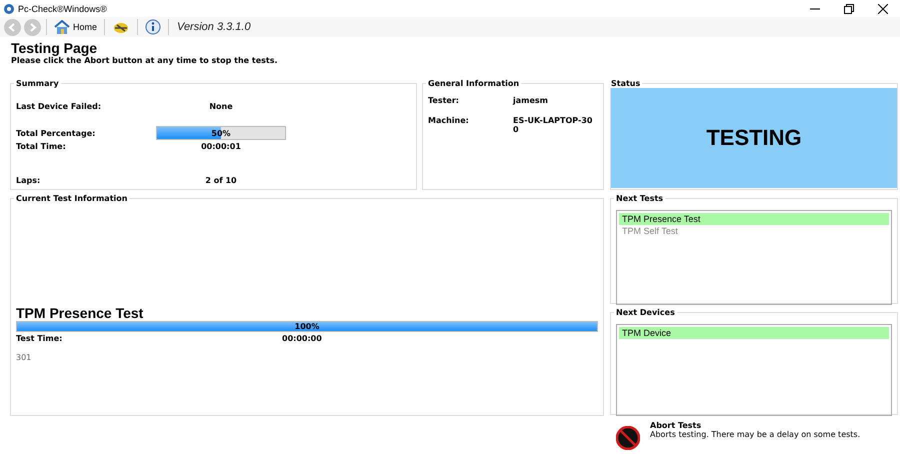 The image size is (900, 454). What do you see at coordinates (62, 9) in the screenshot?
I see `window-title: Pc-Check®Windows®` at bounding box center [62, 9].